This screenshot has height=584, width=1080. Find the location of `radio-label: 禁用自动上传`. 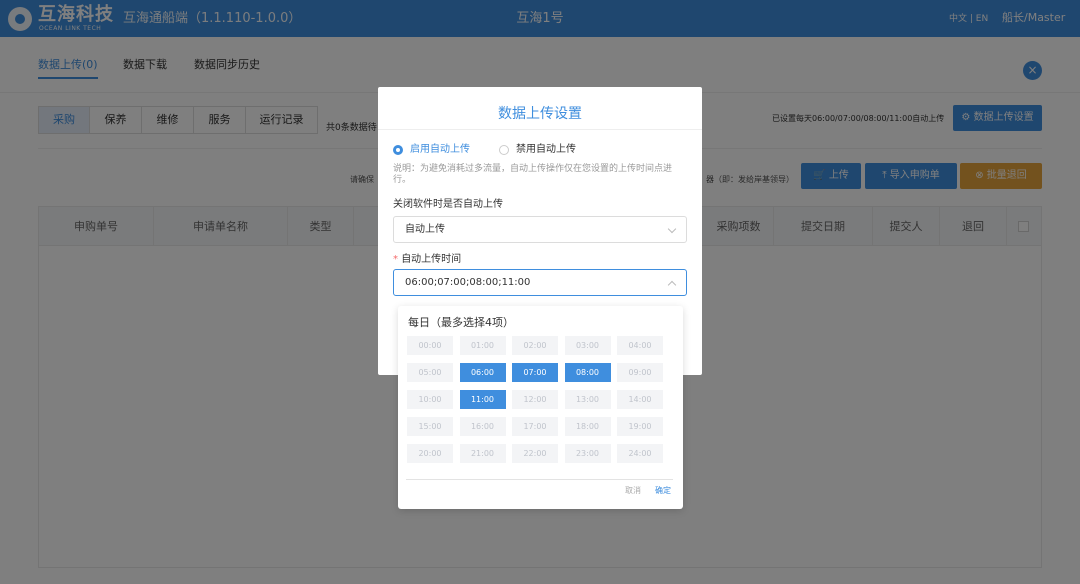

radio-label: 禁用自动上传 is located at coordinates (546, 149).